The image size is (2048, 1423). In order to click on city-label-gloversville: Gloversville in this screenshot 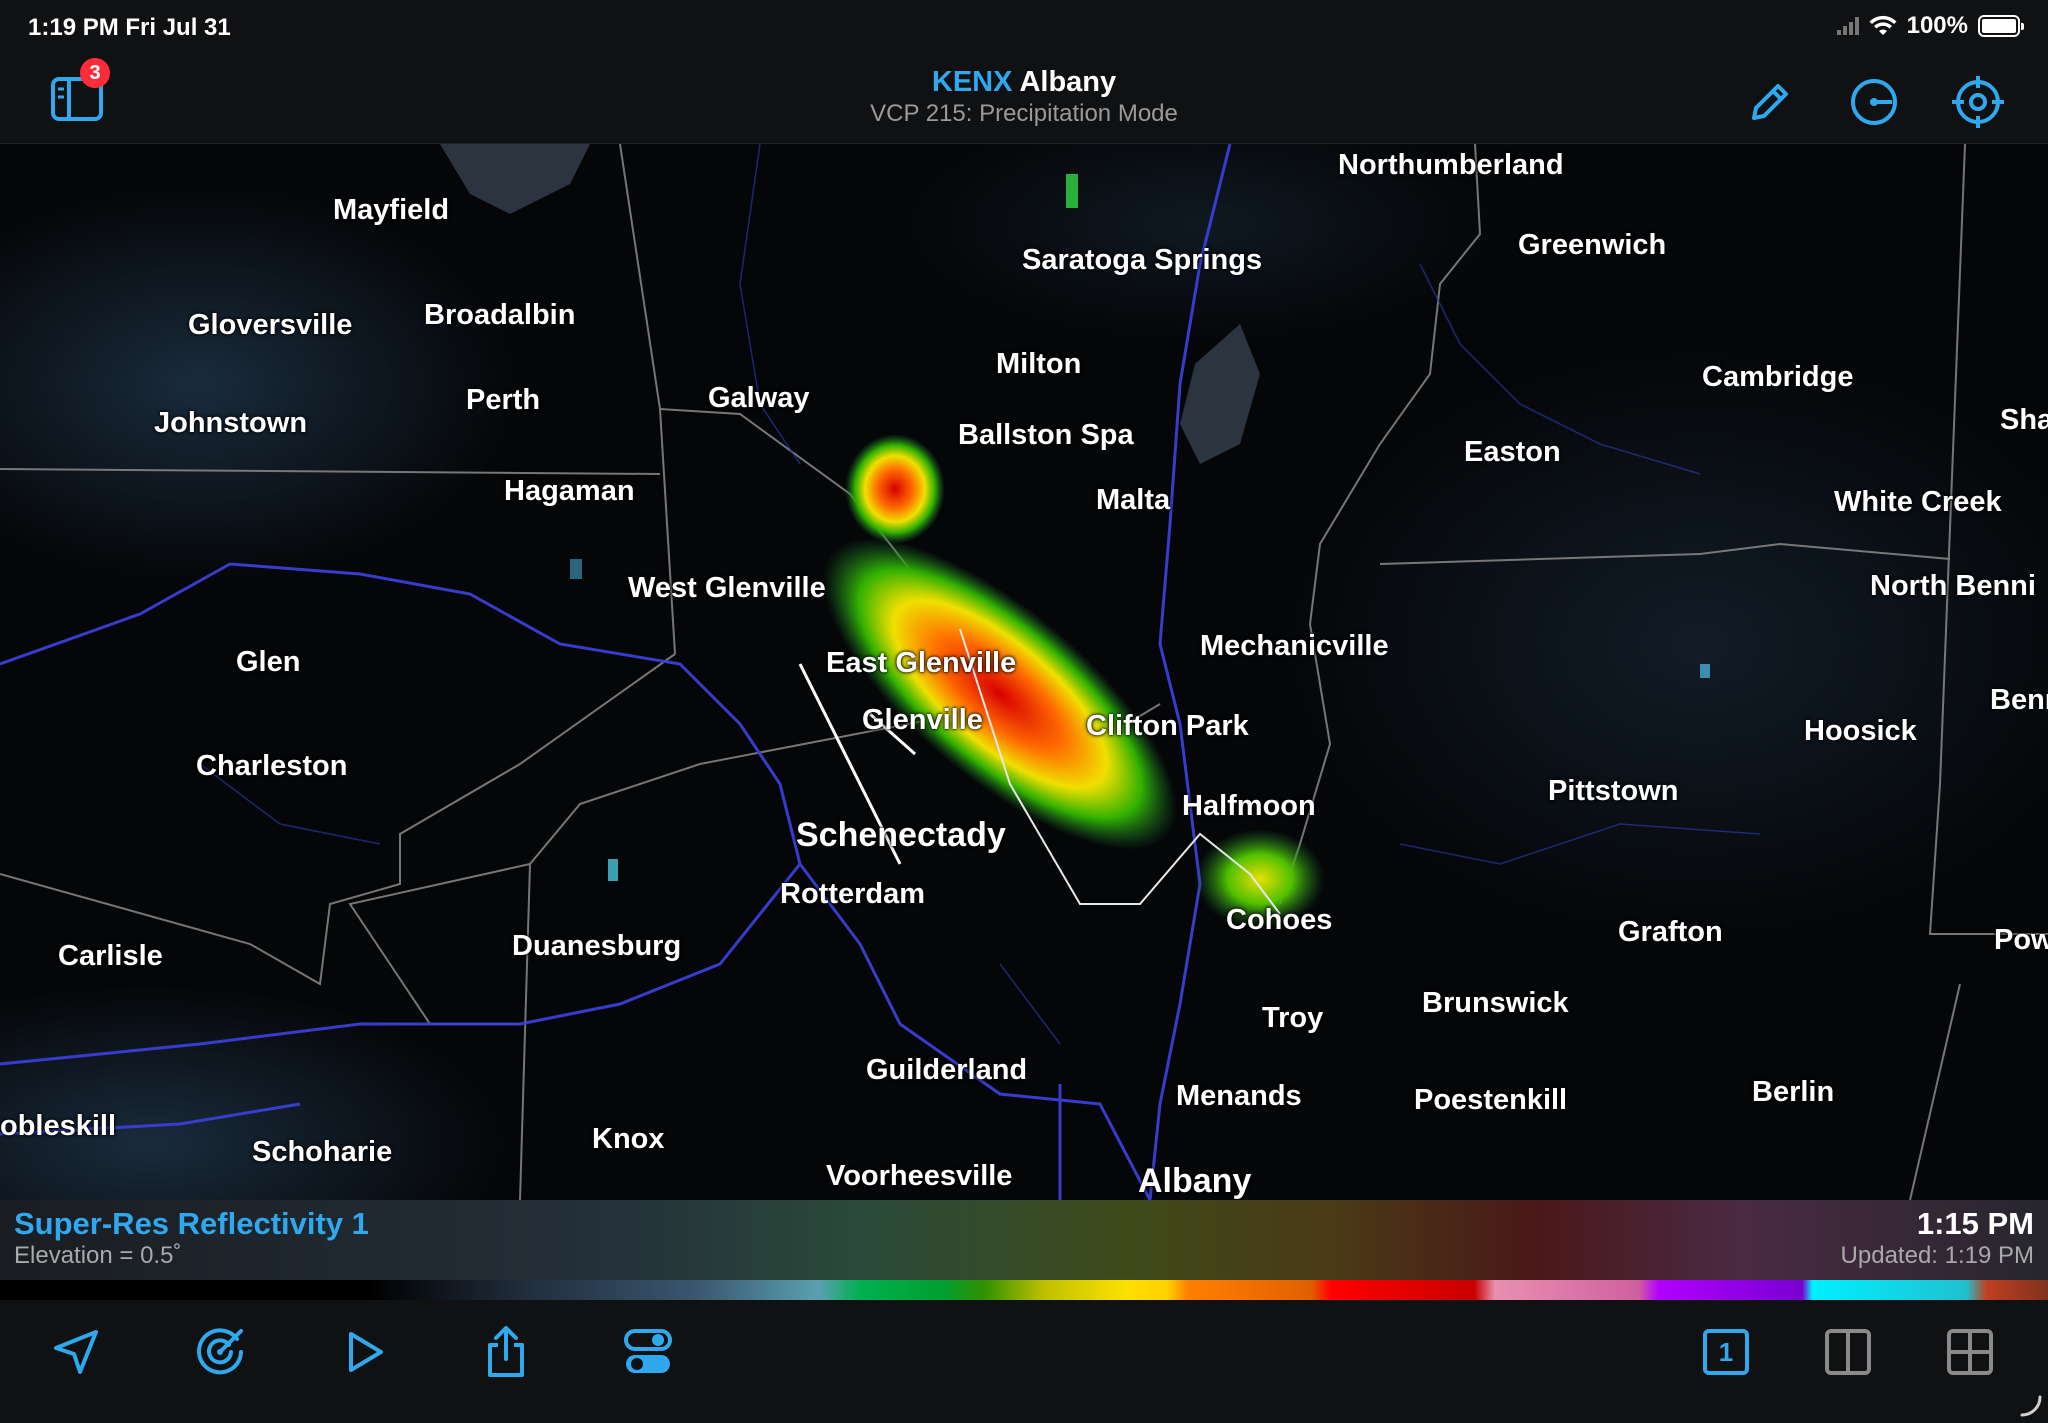, I will do `click(270, 325)`.